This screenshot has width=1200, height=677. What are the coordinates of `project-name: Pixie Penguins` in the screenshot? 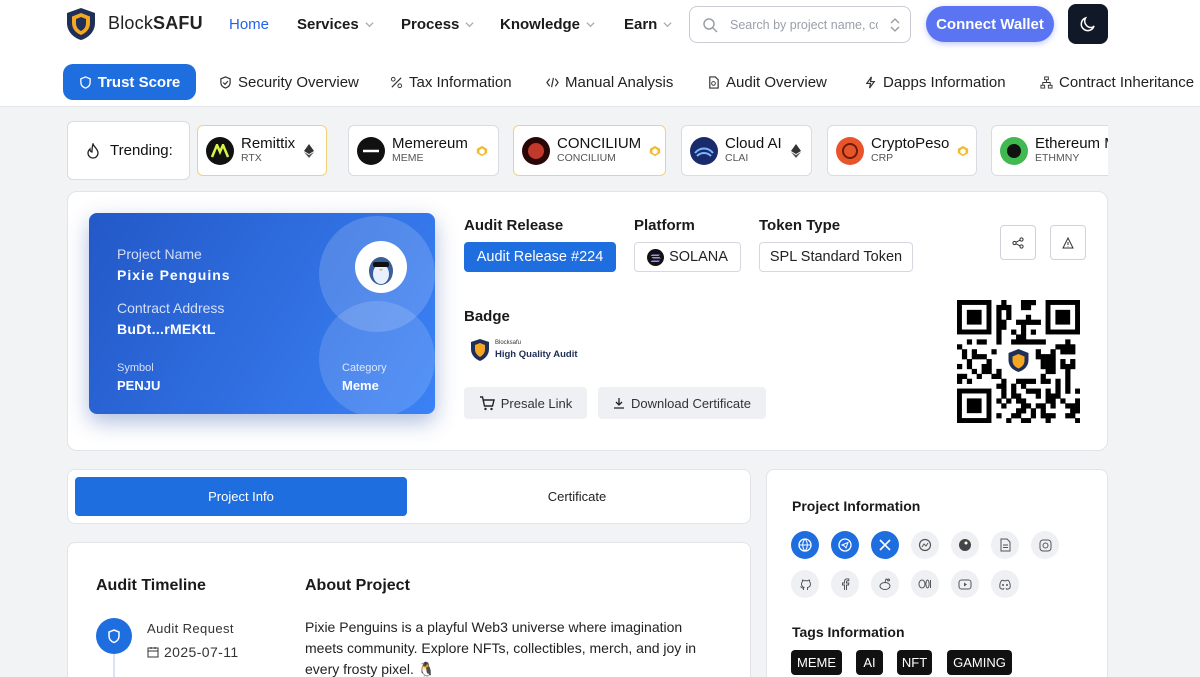 It's located at (174, 275).